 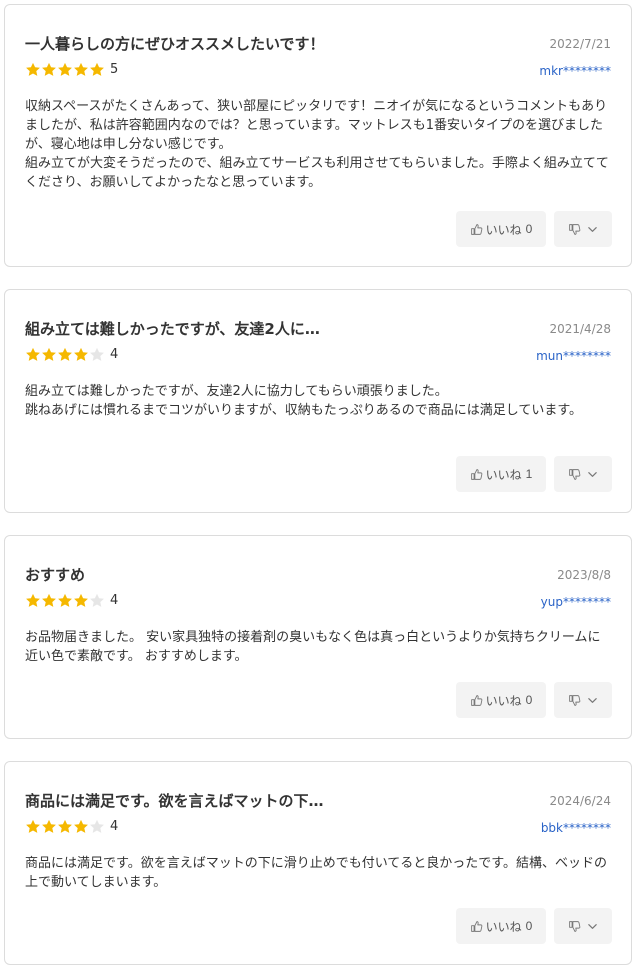 I want to click on review-date: 2021/4/28, so click(x=580, y=329).